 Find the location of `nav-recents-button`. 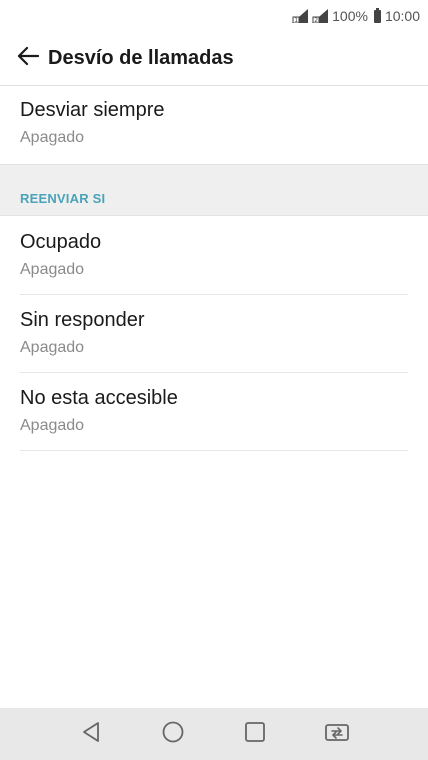

nav-recents-button is located at coordinates (255, 734).